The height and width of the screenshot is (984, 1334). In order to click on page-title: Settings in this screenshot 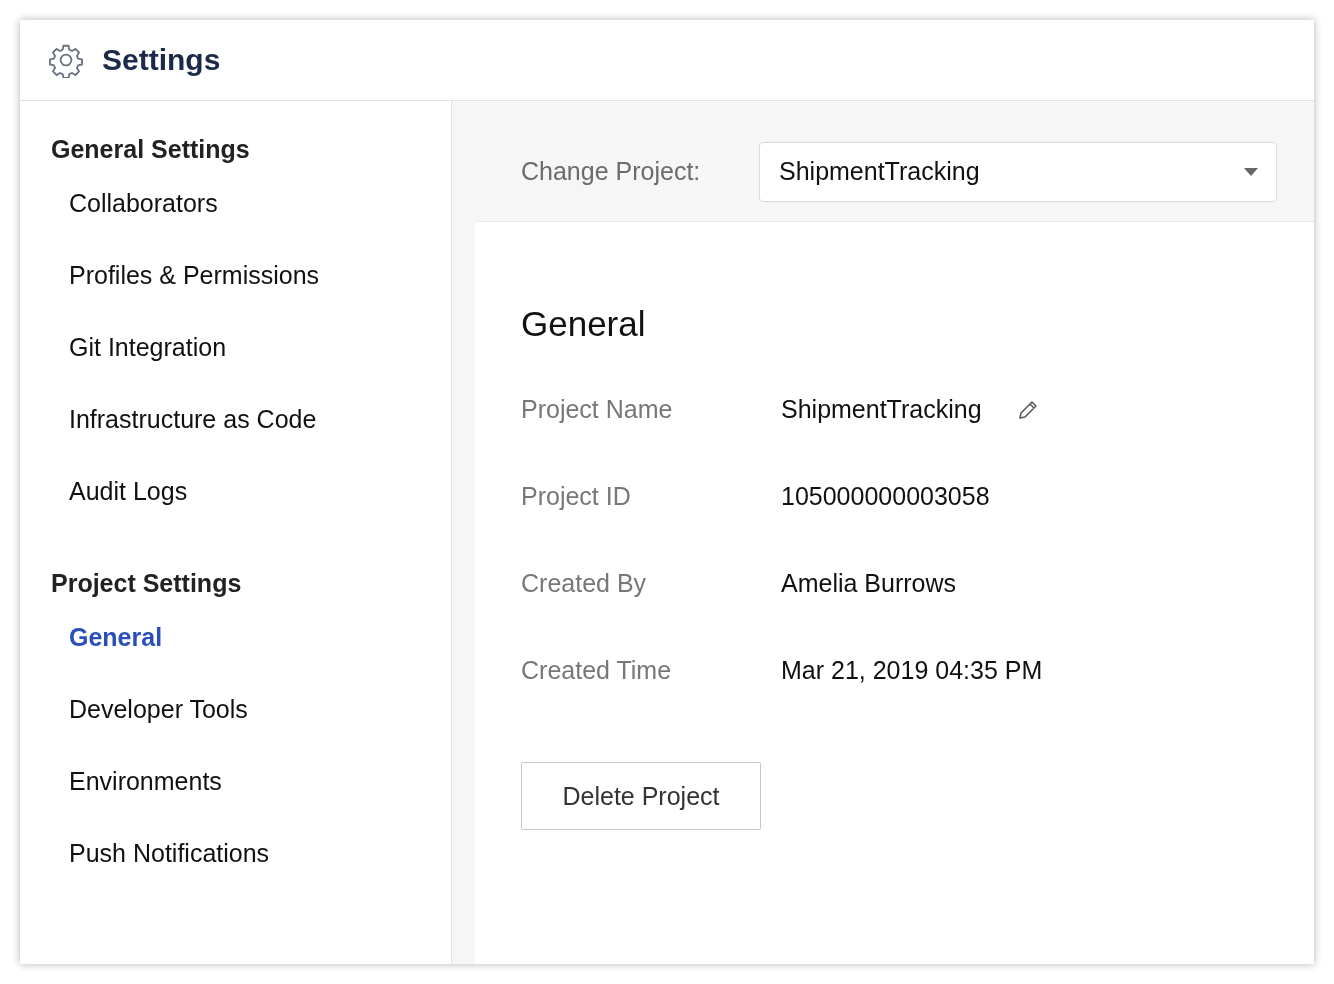, I will do `click(161, 60)`.